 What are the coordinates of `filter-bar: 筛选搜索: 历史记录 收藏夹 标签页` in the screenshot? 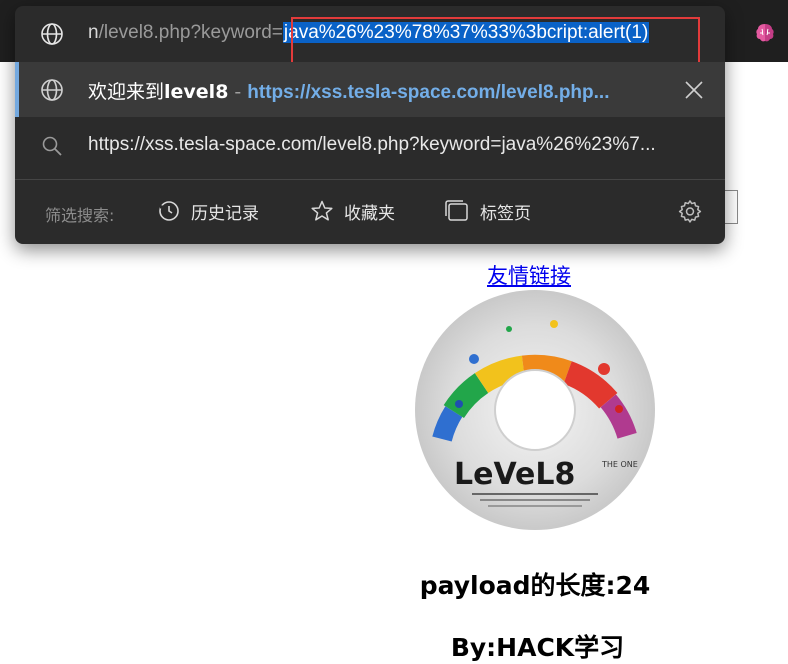 It's located at (370, 212).